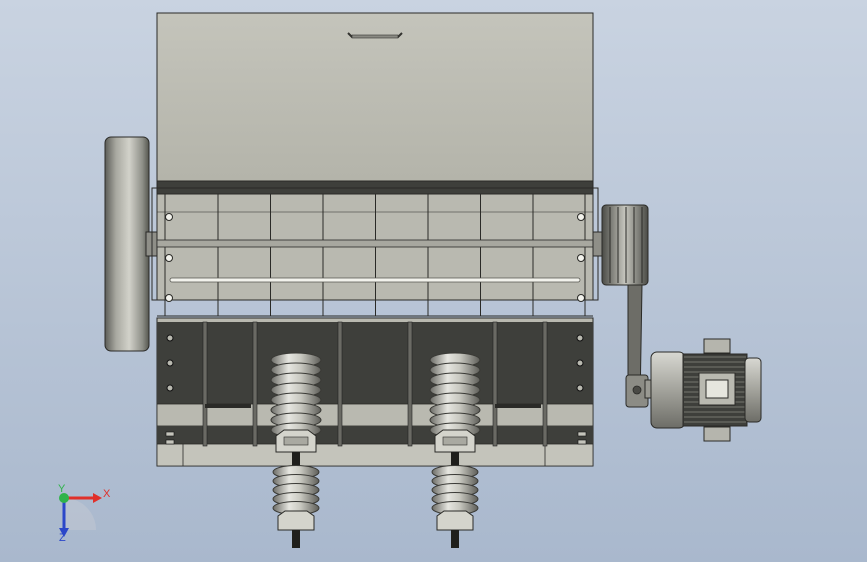  Describe the element at coordinates (375, 252) in the screenshot. I see `rotor-housing` at that location.